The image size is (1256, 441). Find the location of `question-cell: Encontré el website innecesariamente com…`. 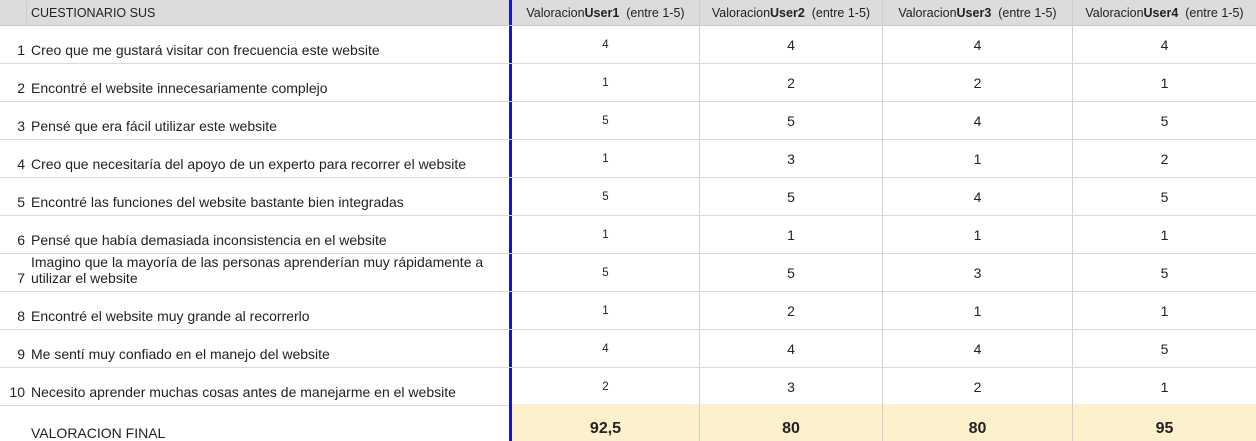

question-cell: Encontré el website innecesariamente com… is located at coordinates (269, 82).